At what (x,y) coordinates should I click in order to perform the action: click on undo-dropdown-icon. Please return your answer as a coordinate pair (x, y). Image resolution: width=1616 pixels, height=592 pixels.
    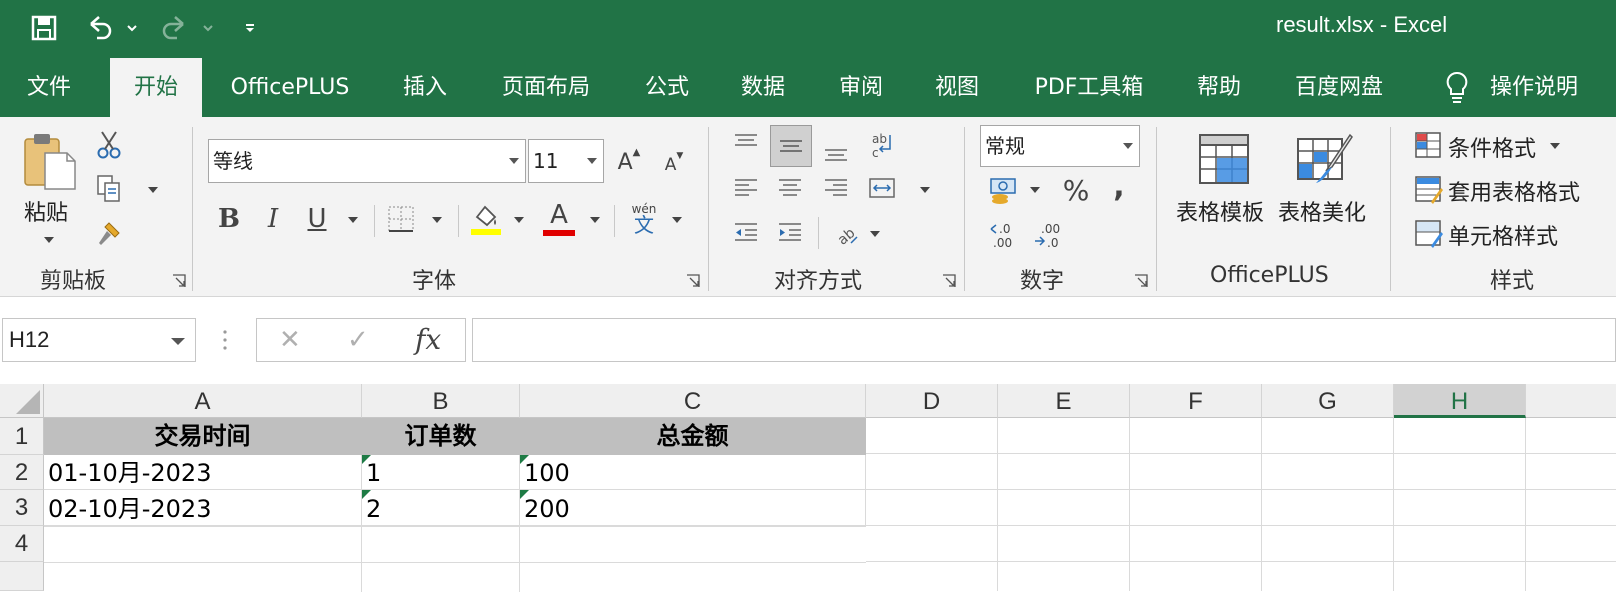
    Looking at the image, I should click on (132, 28).